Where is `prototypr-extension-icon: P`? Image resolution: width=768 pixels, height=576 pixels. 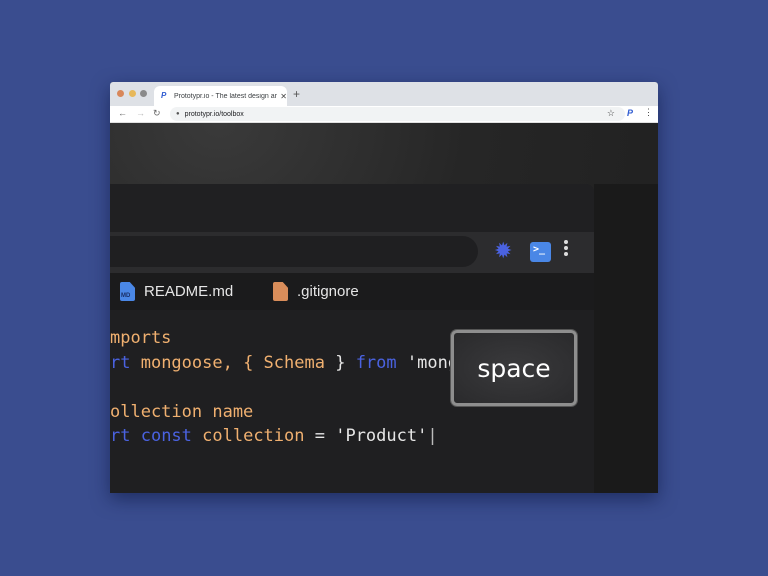 prototypr-extension-icon: P is located at coordinates (630, 113).